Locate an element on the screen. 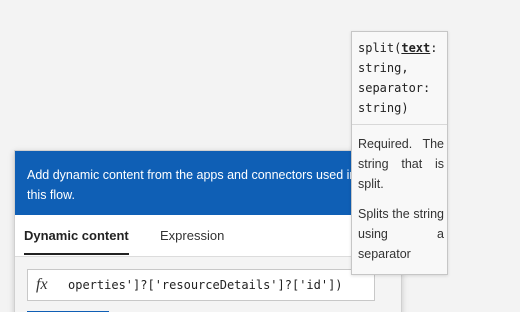 The width and height of the screenshot is (520, 312). function-signature: split(text: string, separator: string) is located at coordinates (401, 78).